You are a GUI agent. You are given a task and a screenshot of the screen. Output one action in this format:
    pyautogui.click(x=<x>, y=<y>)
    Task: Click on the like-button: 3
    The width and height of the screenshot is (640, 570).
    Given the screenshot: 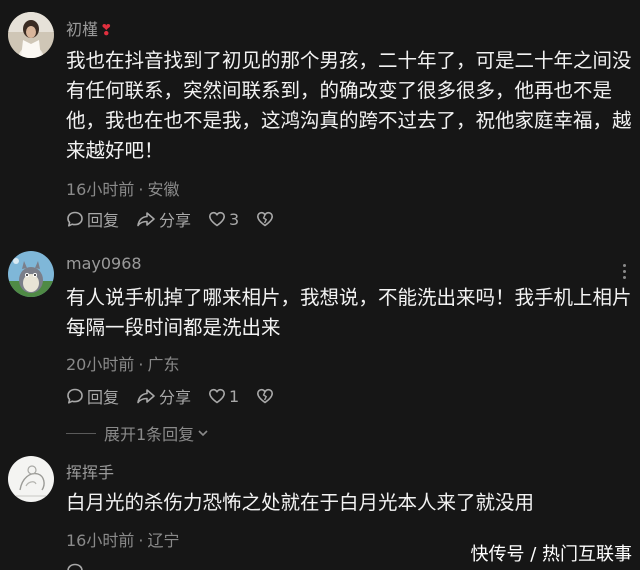 What is the action you would take?
    pyautogui.click(x=223, y=219)
    